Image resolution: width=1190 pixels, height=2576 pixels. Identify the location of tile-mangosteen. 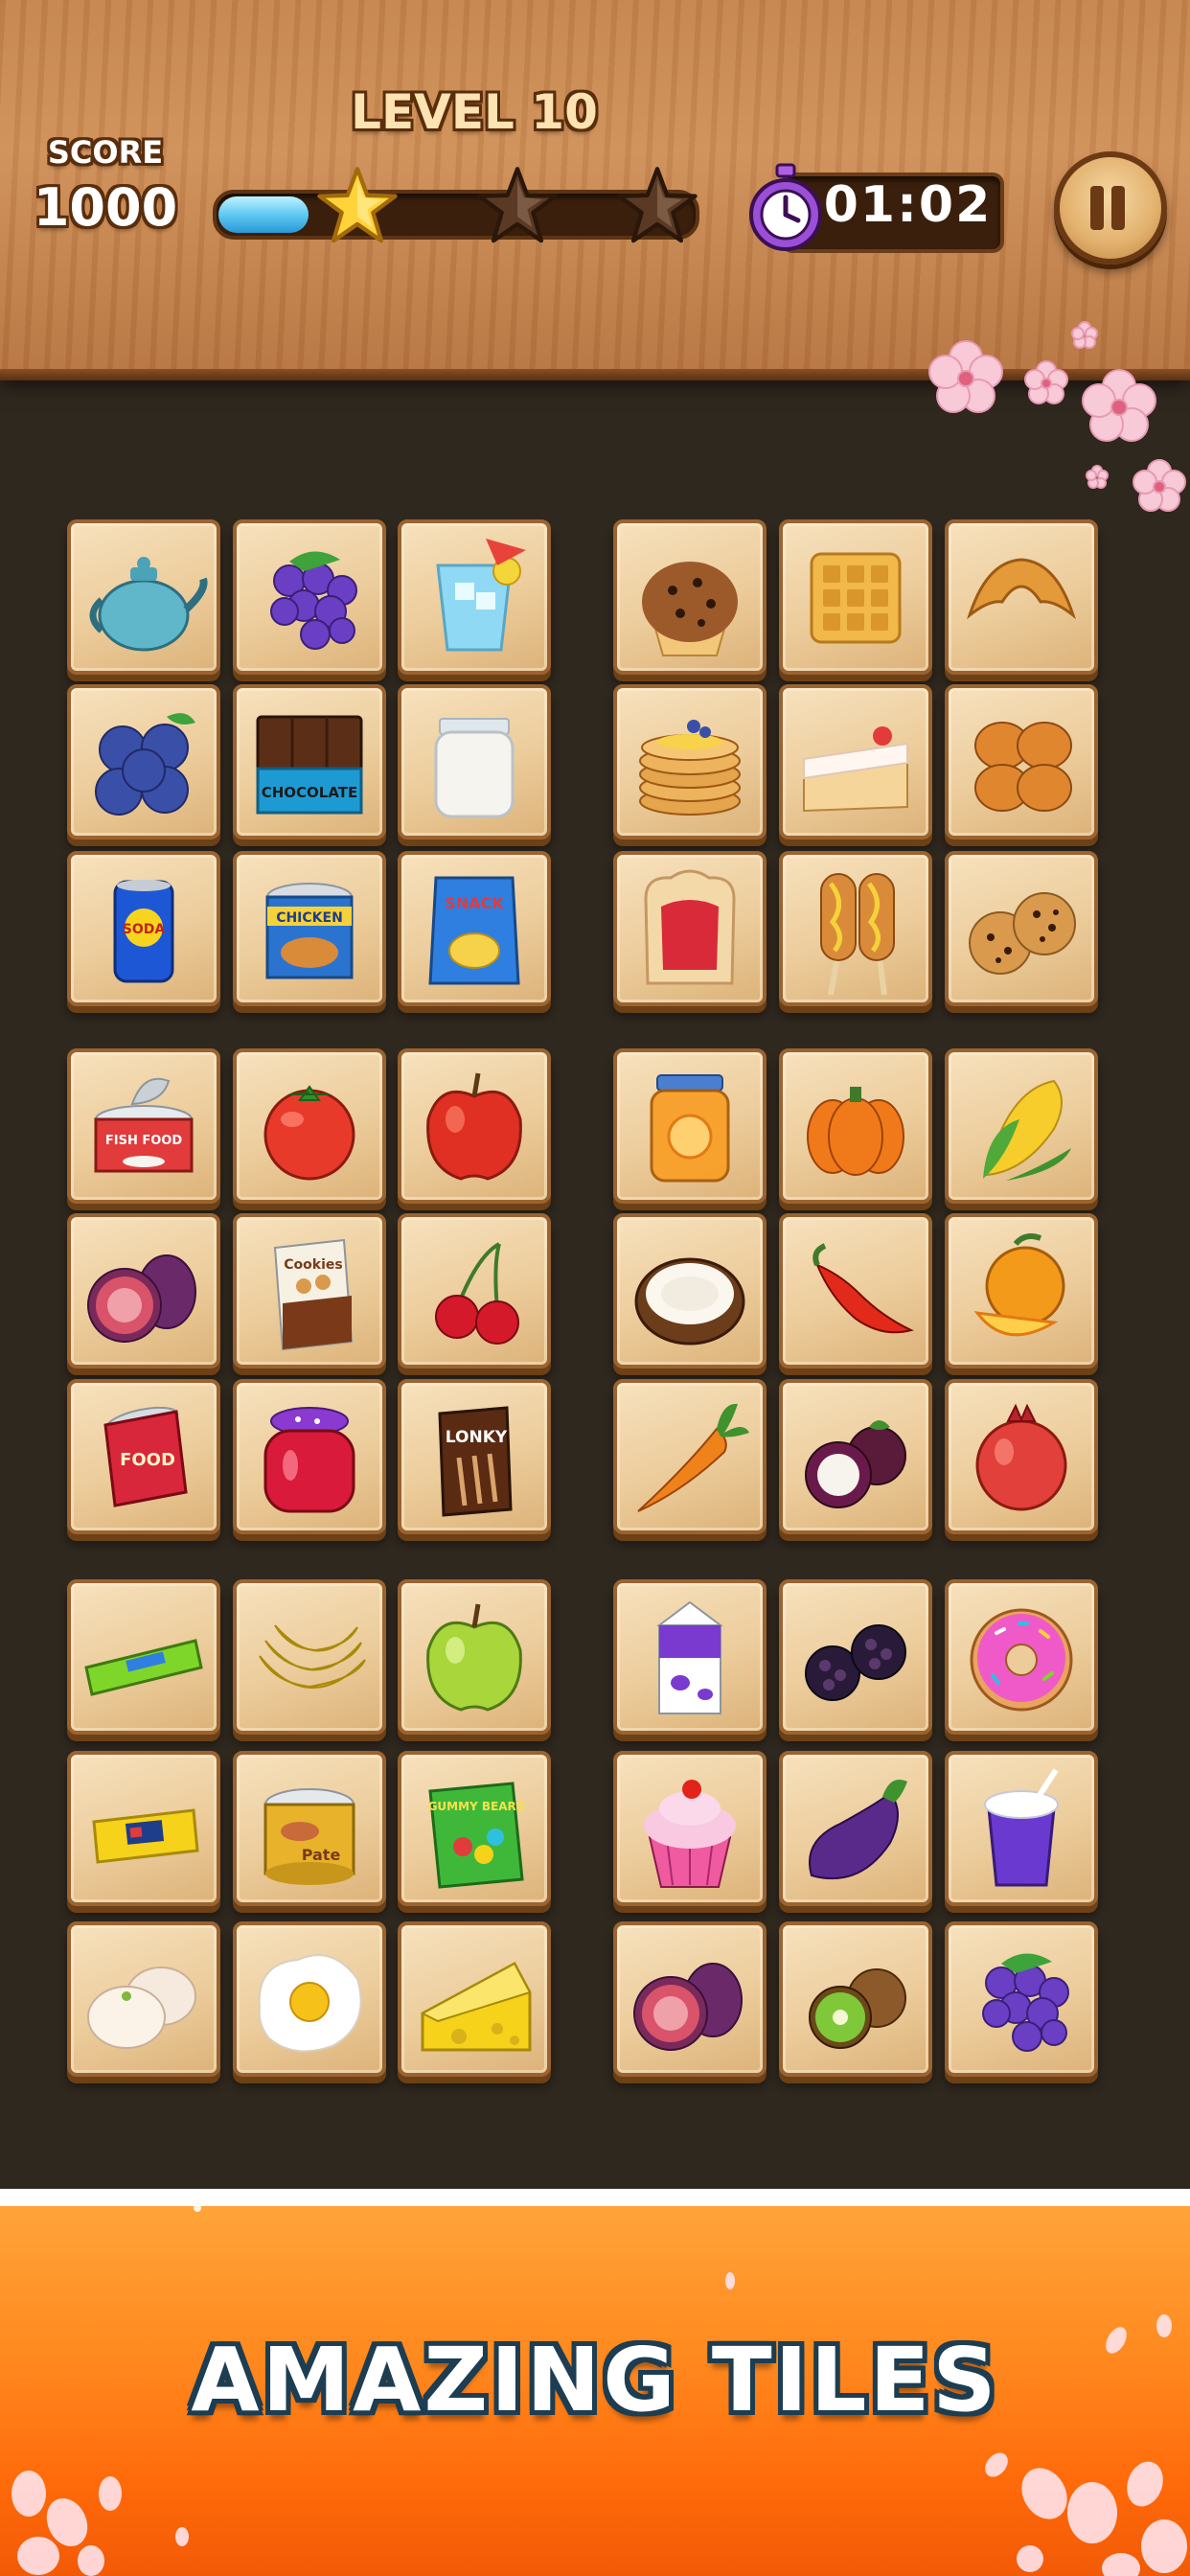
(856, 1456).